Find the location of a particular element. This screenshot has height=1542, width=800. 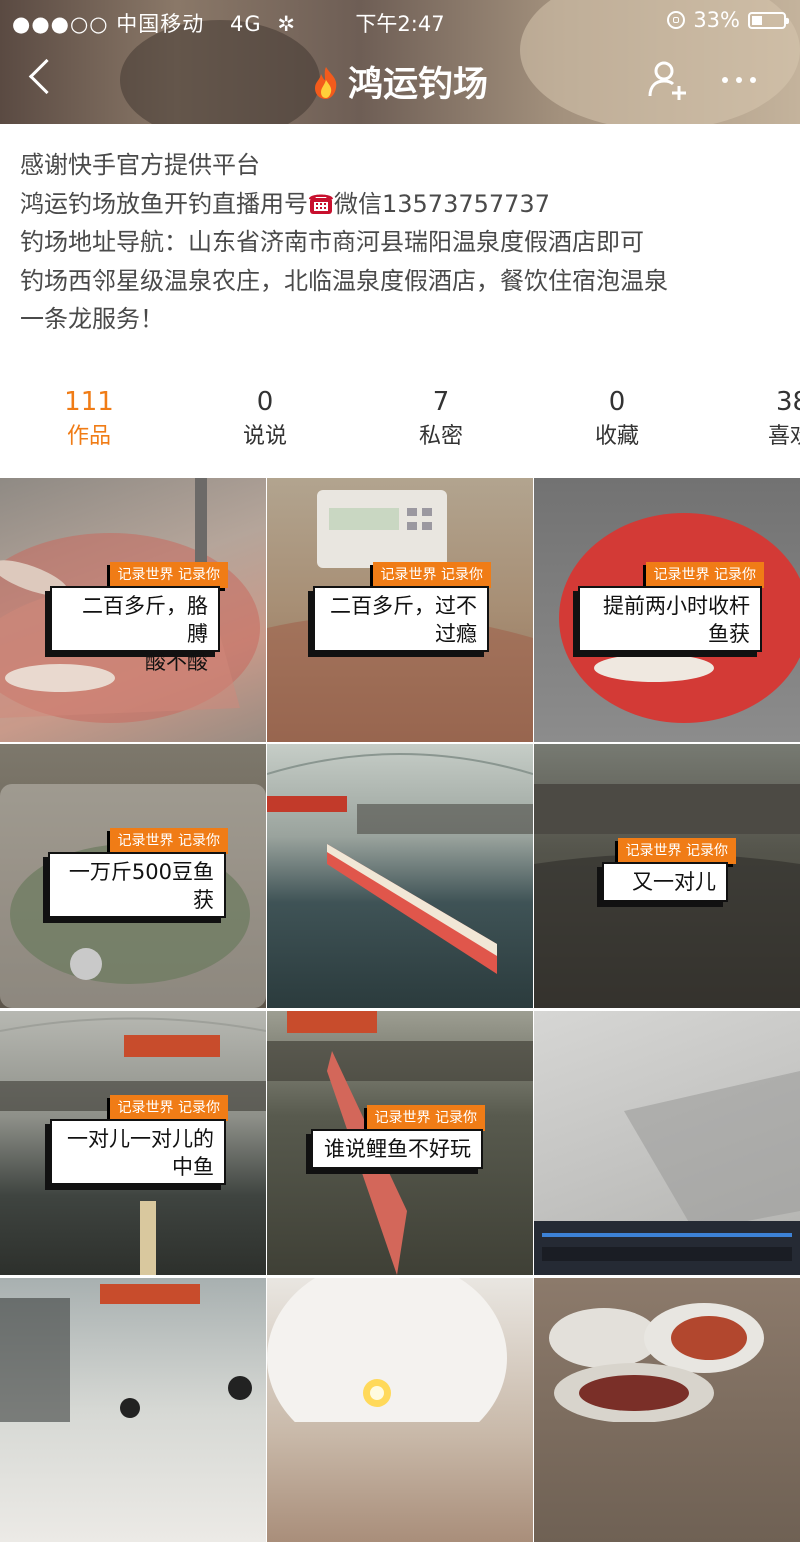

video-thumbnail: 记录世界 记录你 提前两小时收杆 鱼获 is located at coordinates (667, 610).